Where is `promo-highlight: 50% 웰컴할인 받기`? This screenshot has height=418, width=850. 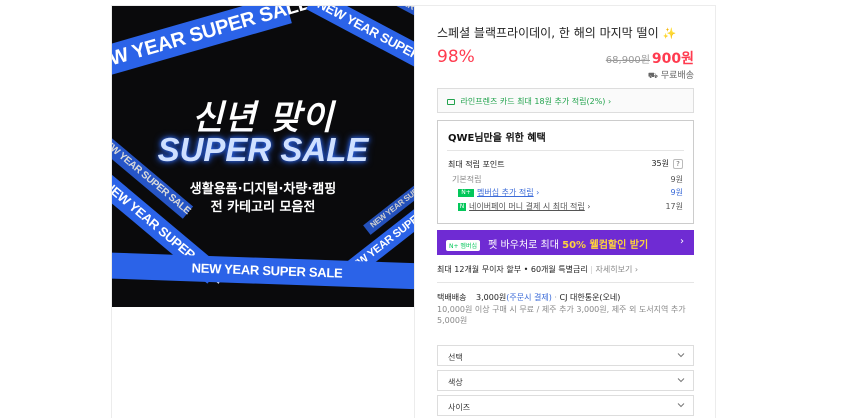 promo-highlight: 50% 웰컴할인 받기 is located at coordinates (605, 245).